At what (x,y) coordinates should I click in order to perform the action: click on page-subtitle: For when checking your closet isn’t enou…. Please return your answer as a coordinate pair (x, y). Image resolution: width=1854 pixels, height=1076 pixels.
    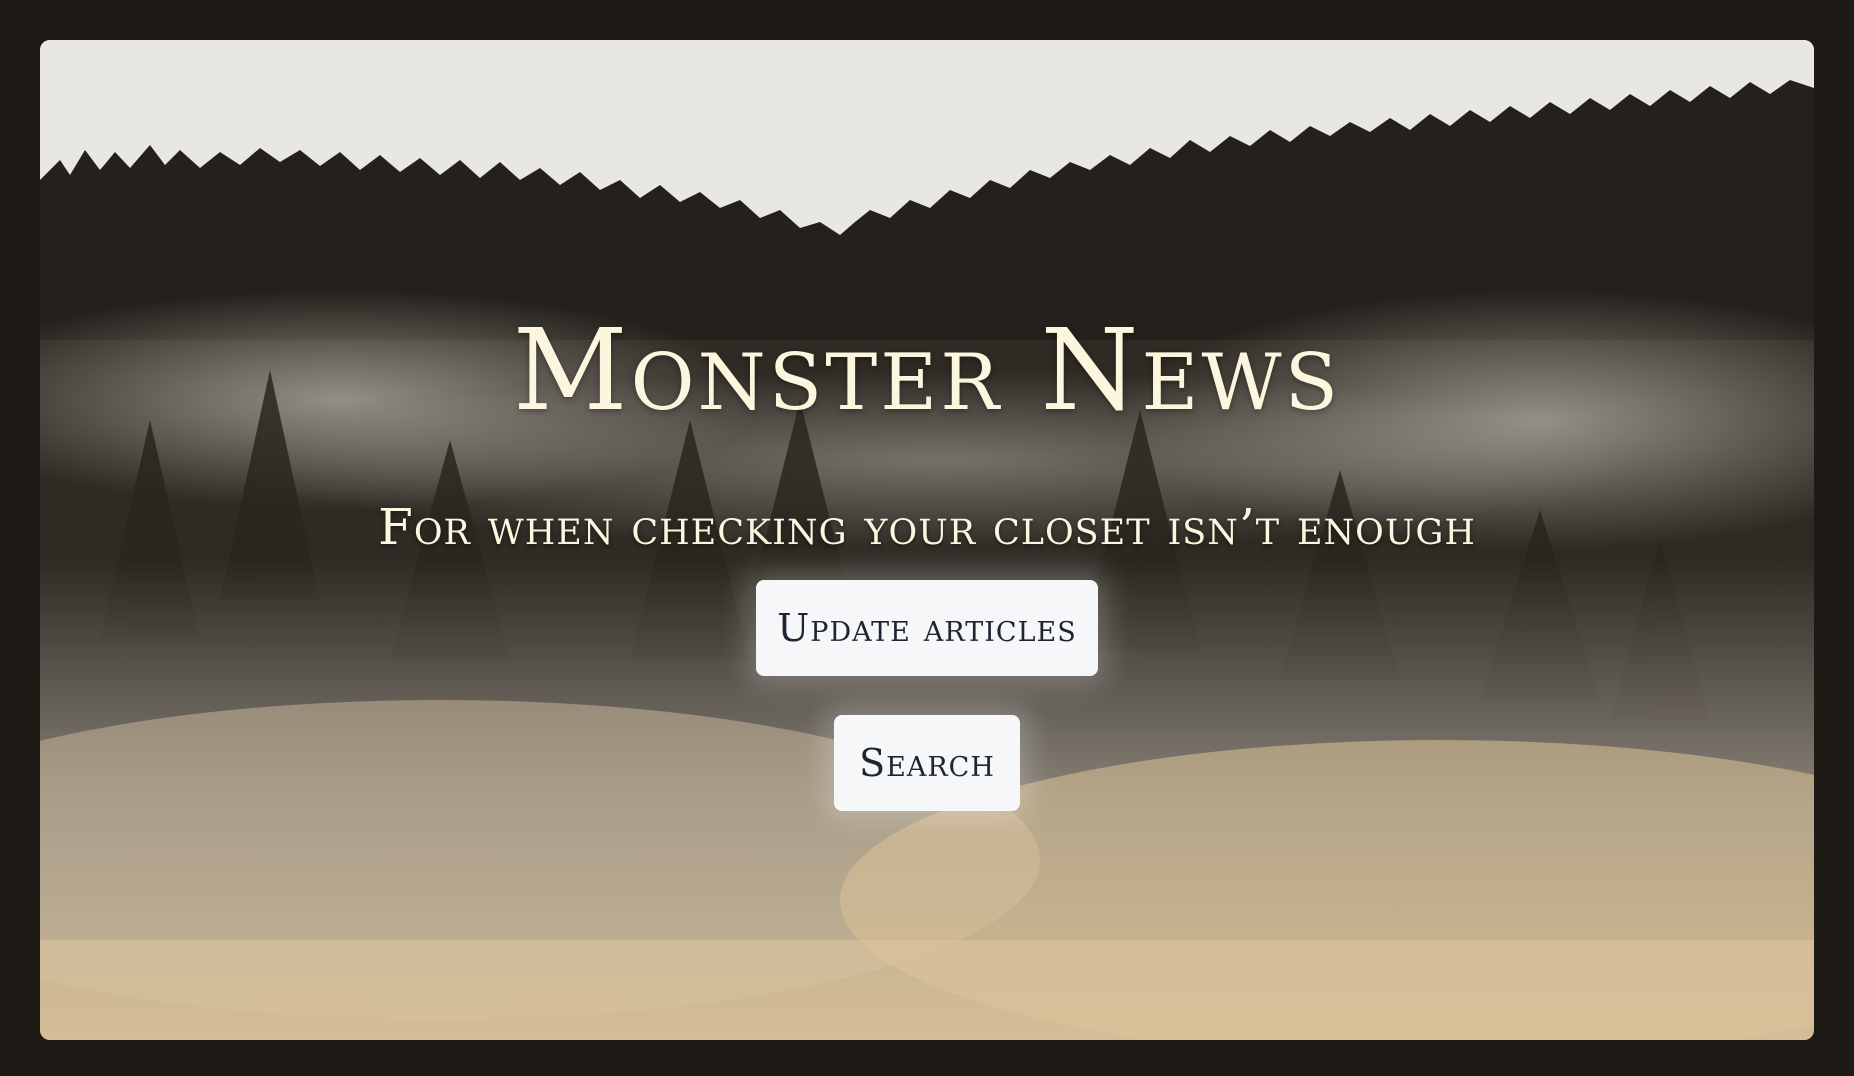
    Looking at the image, I should click on (927, 527).